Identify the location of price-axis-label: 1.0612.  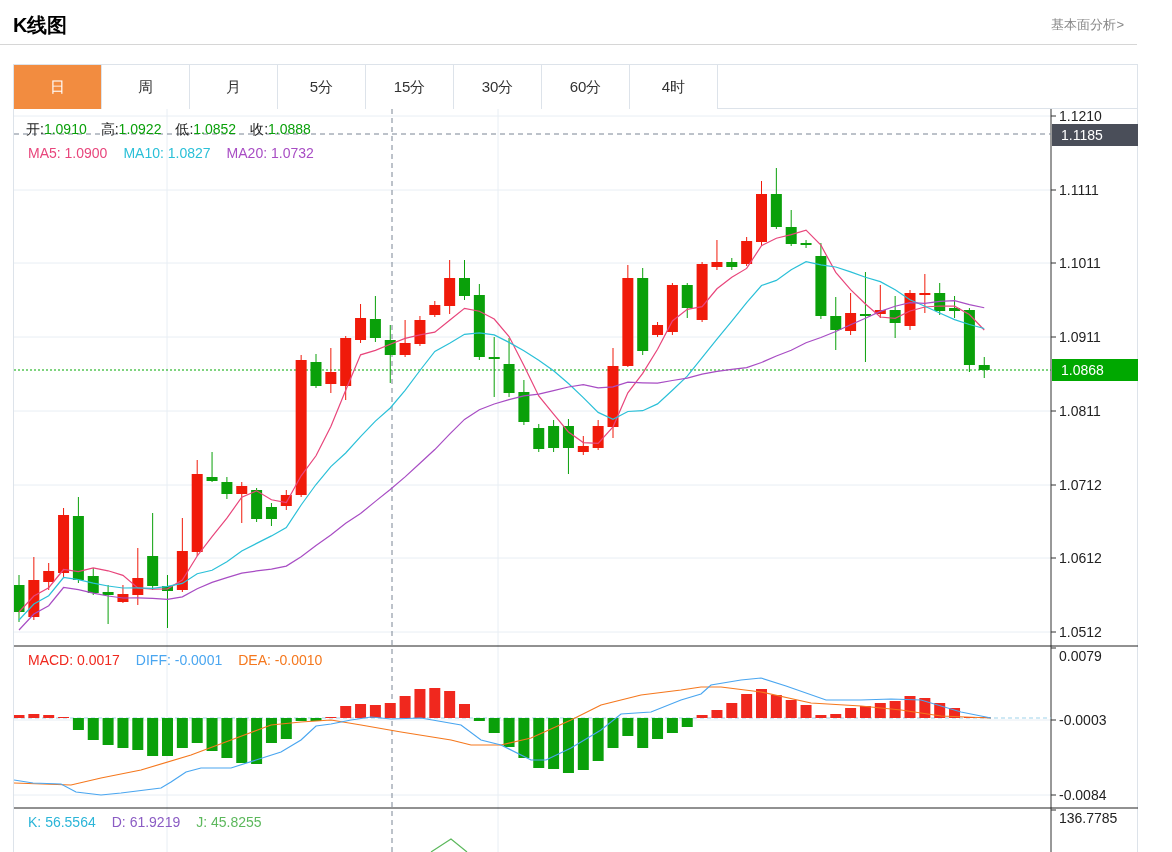
(1080, 558).